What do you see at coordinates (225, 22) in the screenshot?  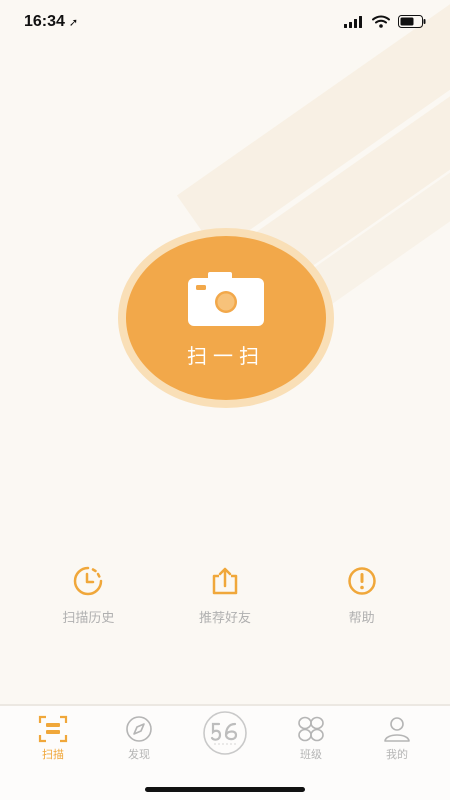 I see `status-bar: 16:34 ➚` at bounding box center [225, 22].